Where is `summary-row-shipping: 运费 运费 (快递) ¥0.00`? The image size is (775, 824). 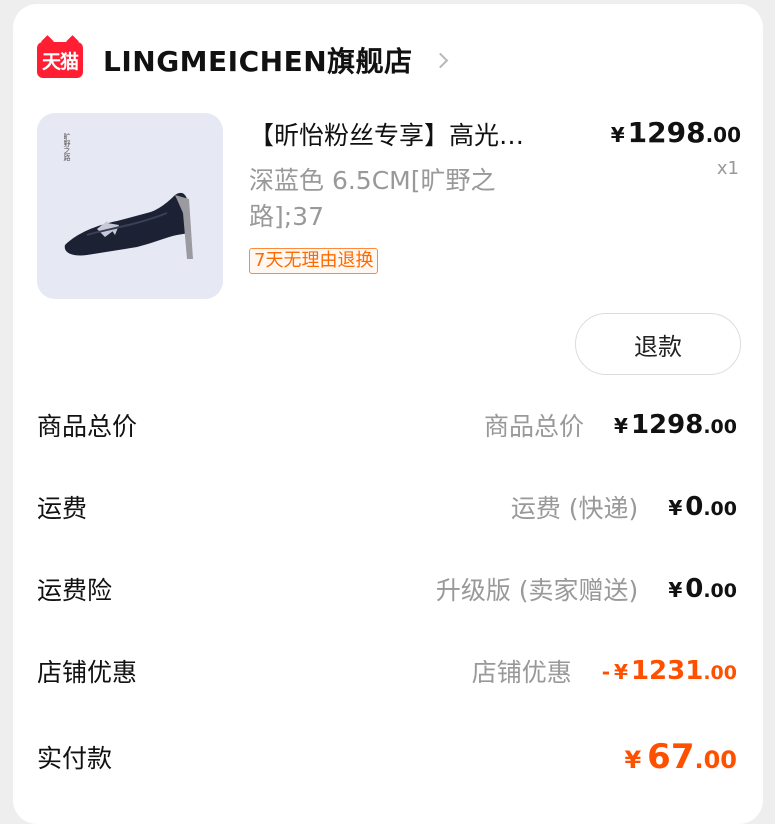 summary-row-shipping: 运费 运费 (快递) ¥0.00 is located at coordinates (387, 507).